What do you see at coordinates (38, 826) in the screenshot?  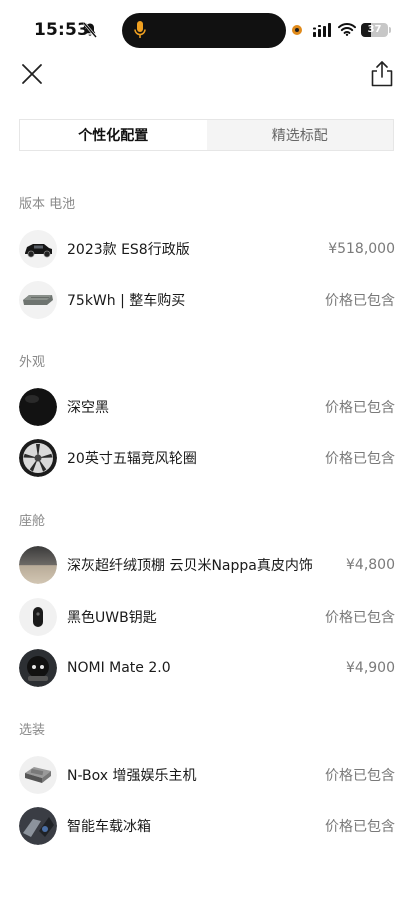 I see `fridge-thumbnail` at bounding box center [38, 826].